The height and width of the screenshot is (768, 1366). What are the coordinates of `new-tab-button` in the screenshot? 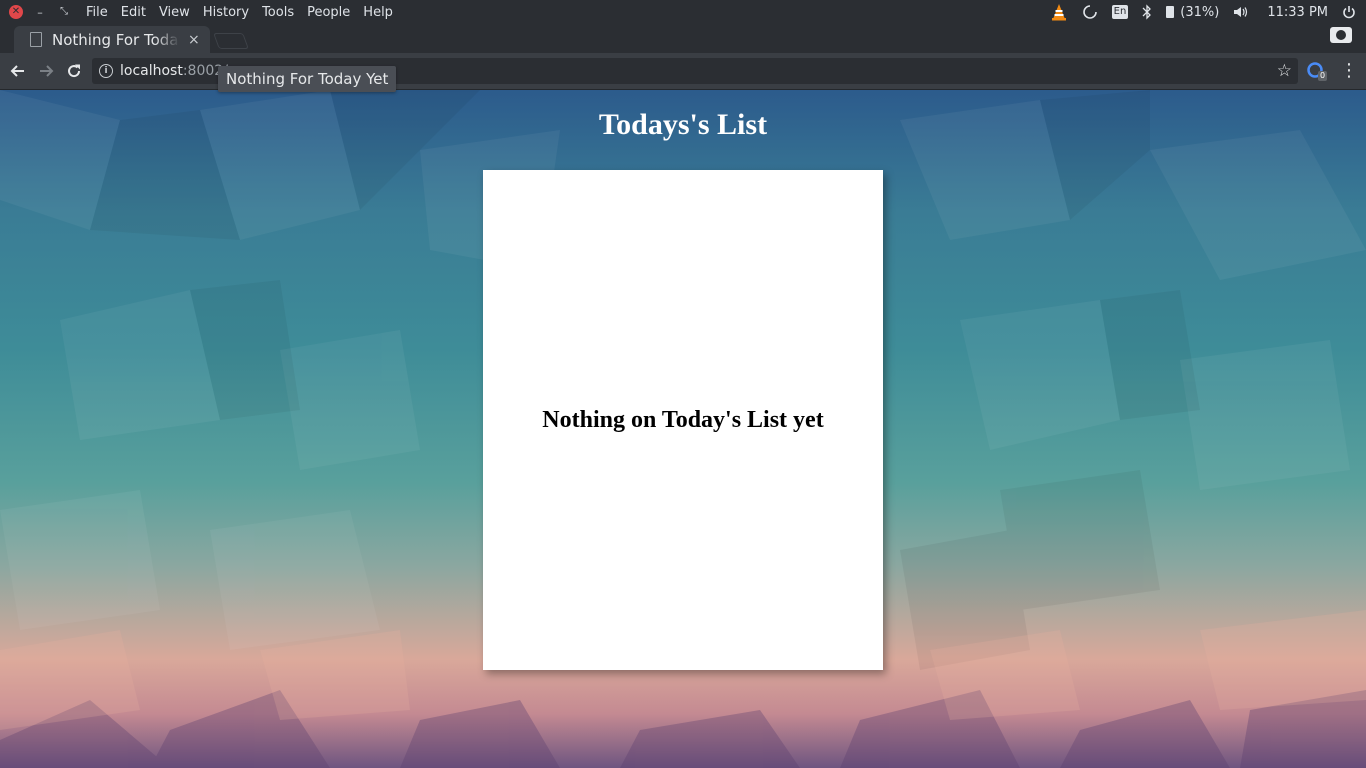 It's located at (231, 41).